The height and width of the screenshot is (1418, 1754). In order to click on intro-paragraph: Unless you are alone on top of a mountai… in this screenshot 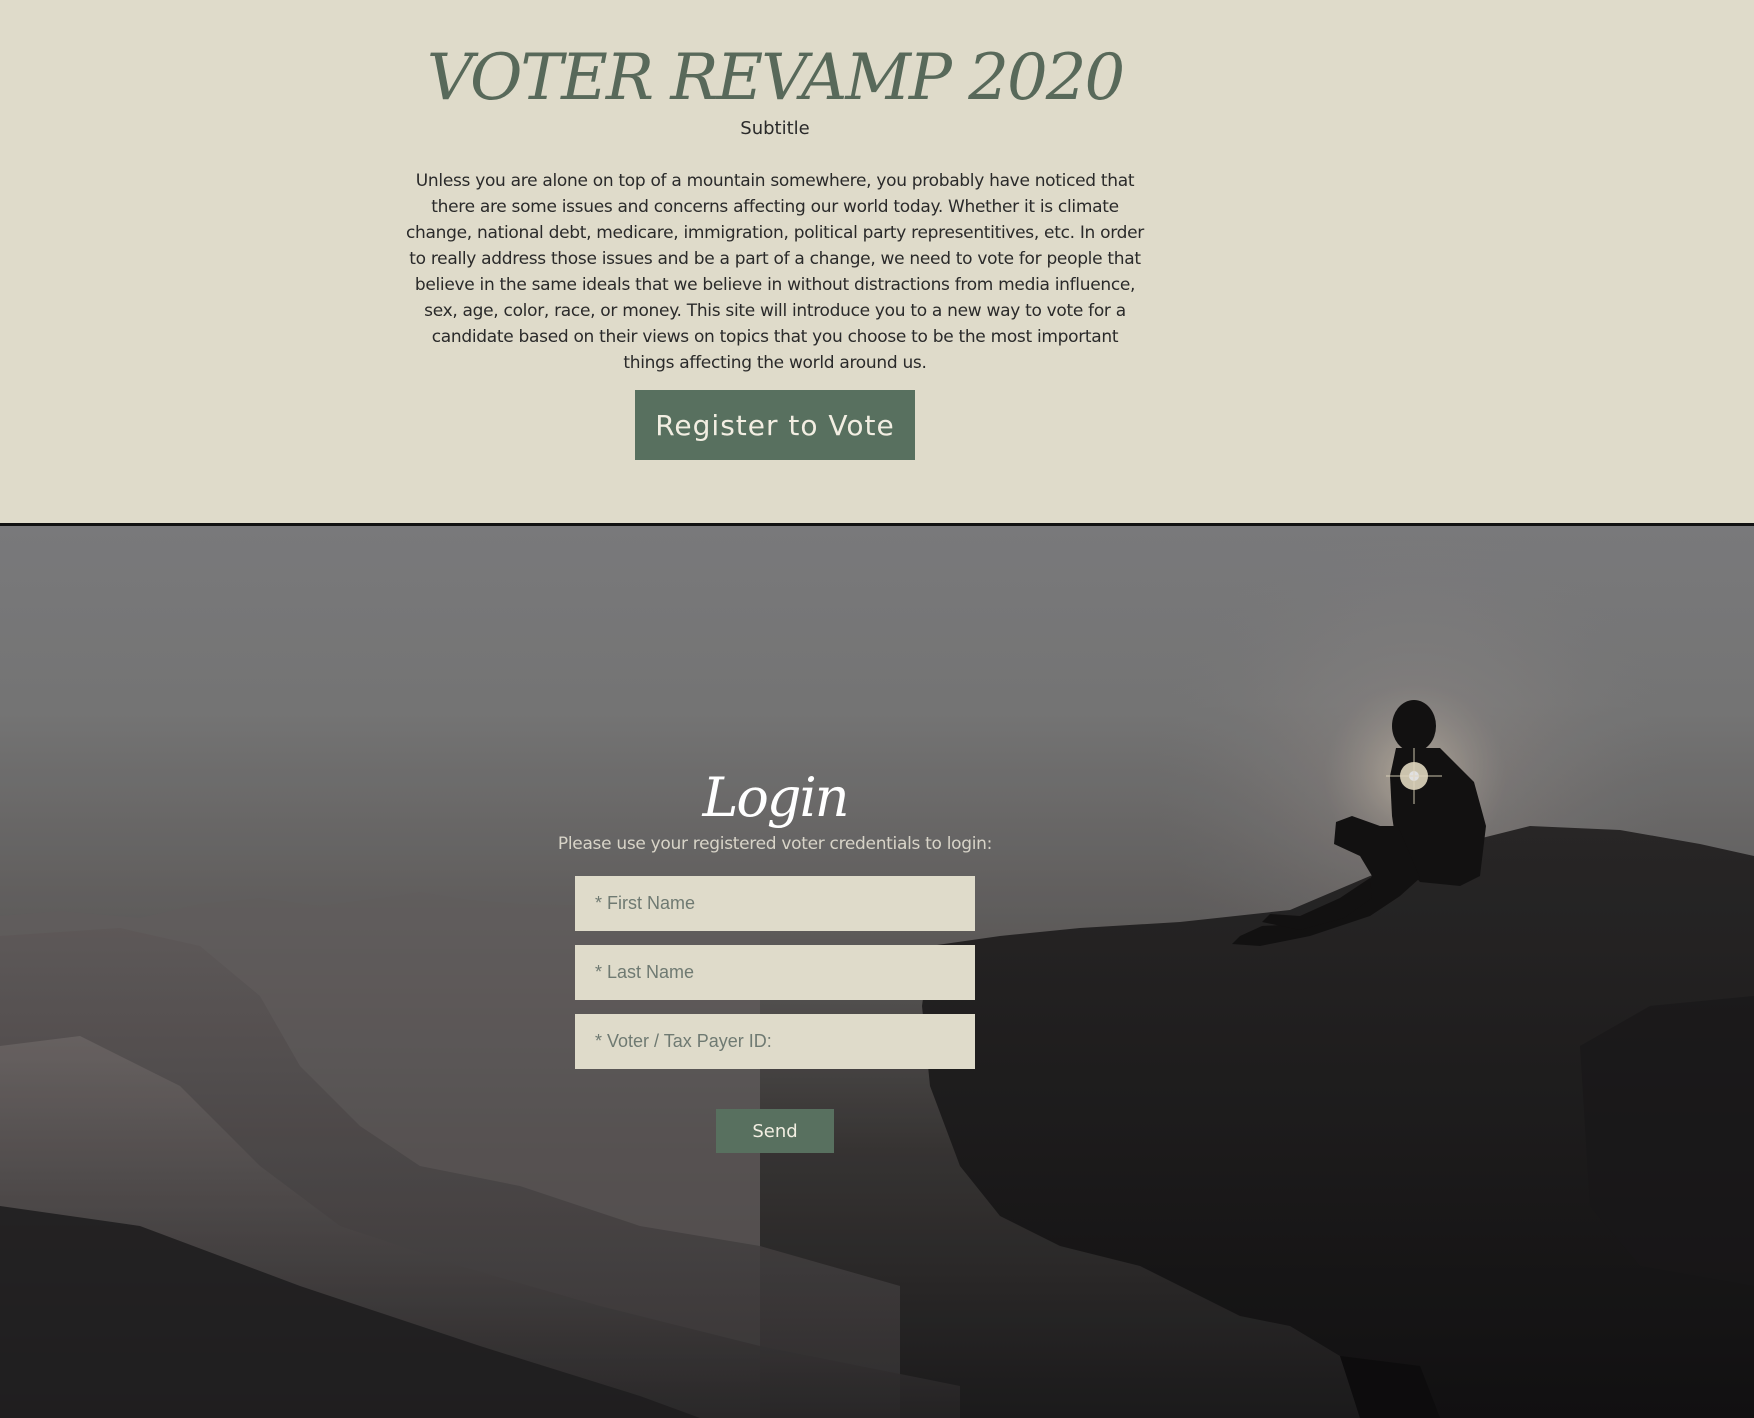, I will do `click(775, 272)`.